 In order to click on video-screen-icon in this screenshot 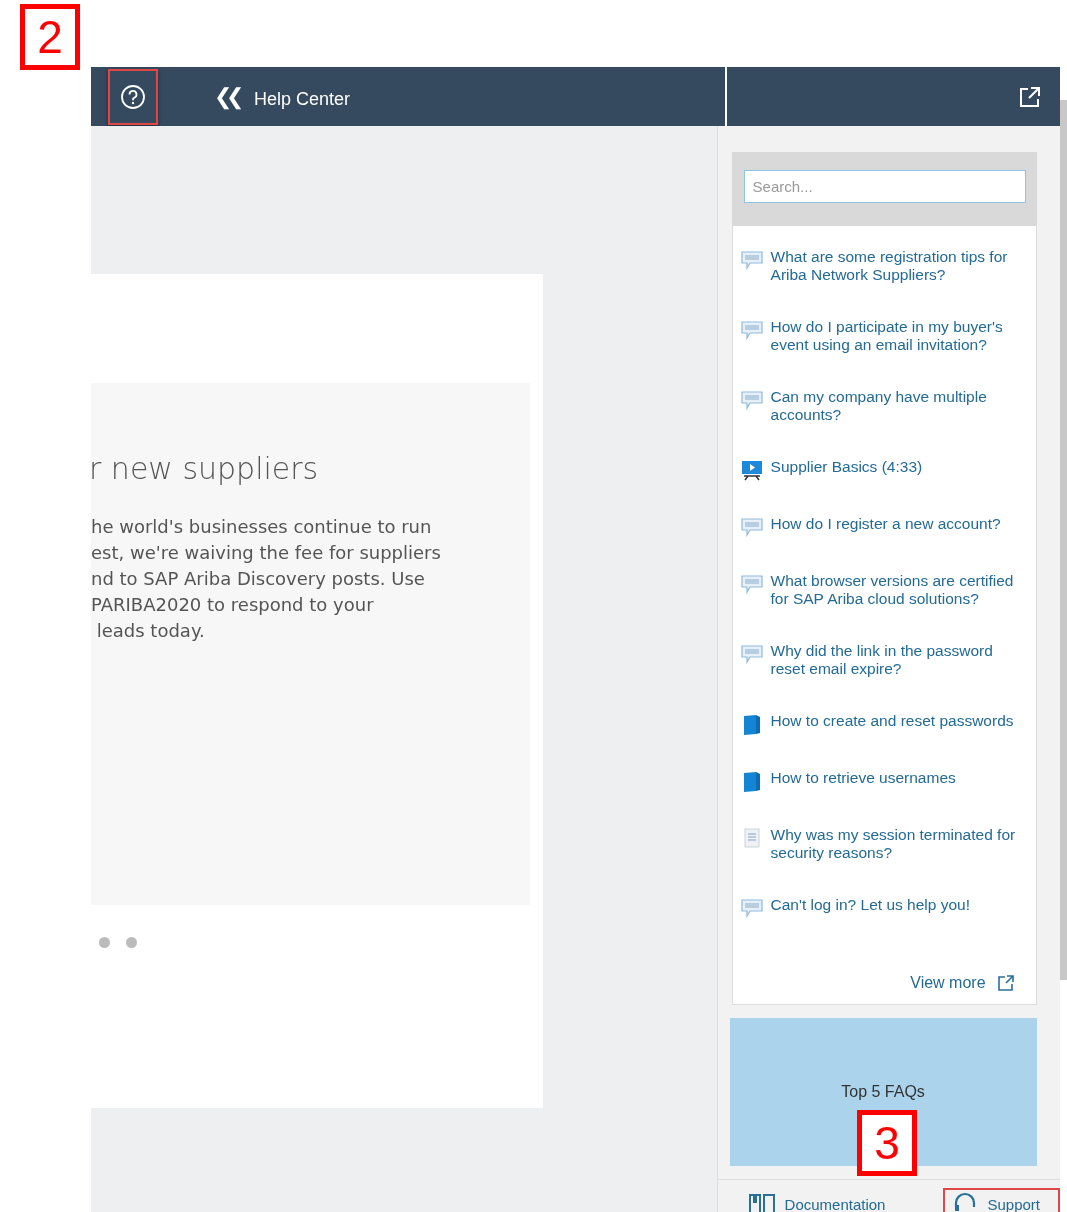, I will do `click(751, 470)`.